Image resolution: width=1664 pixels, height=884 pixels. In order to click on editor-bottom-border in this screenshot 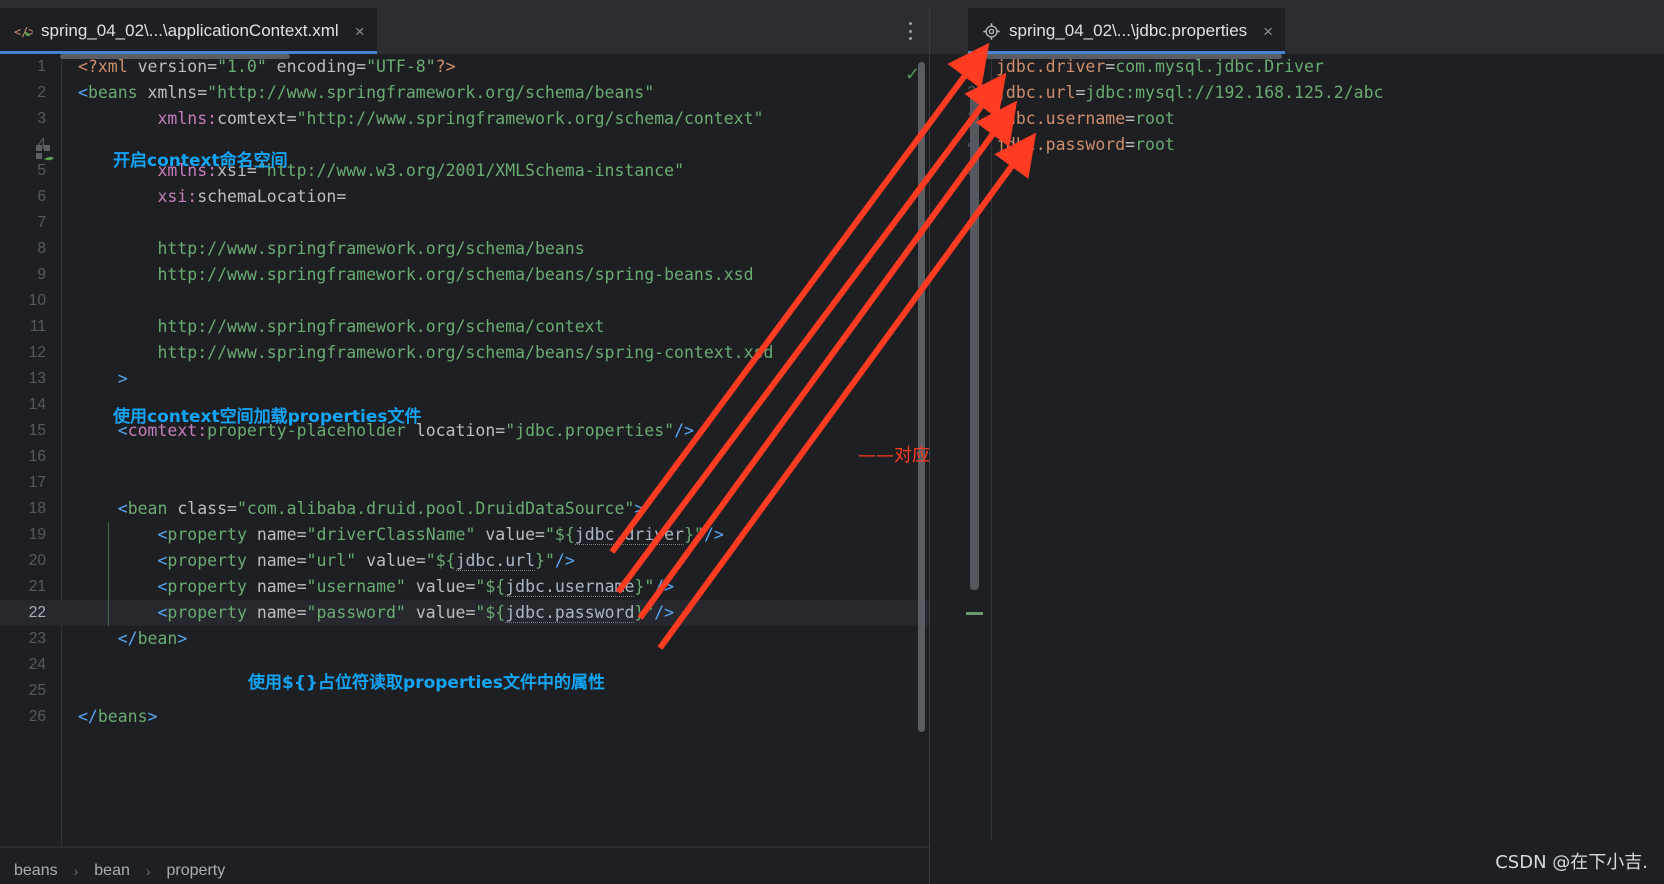, I will do `click(465, 847)`.